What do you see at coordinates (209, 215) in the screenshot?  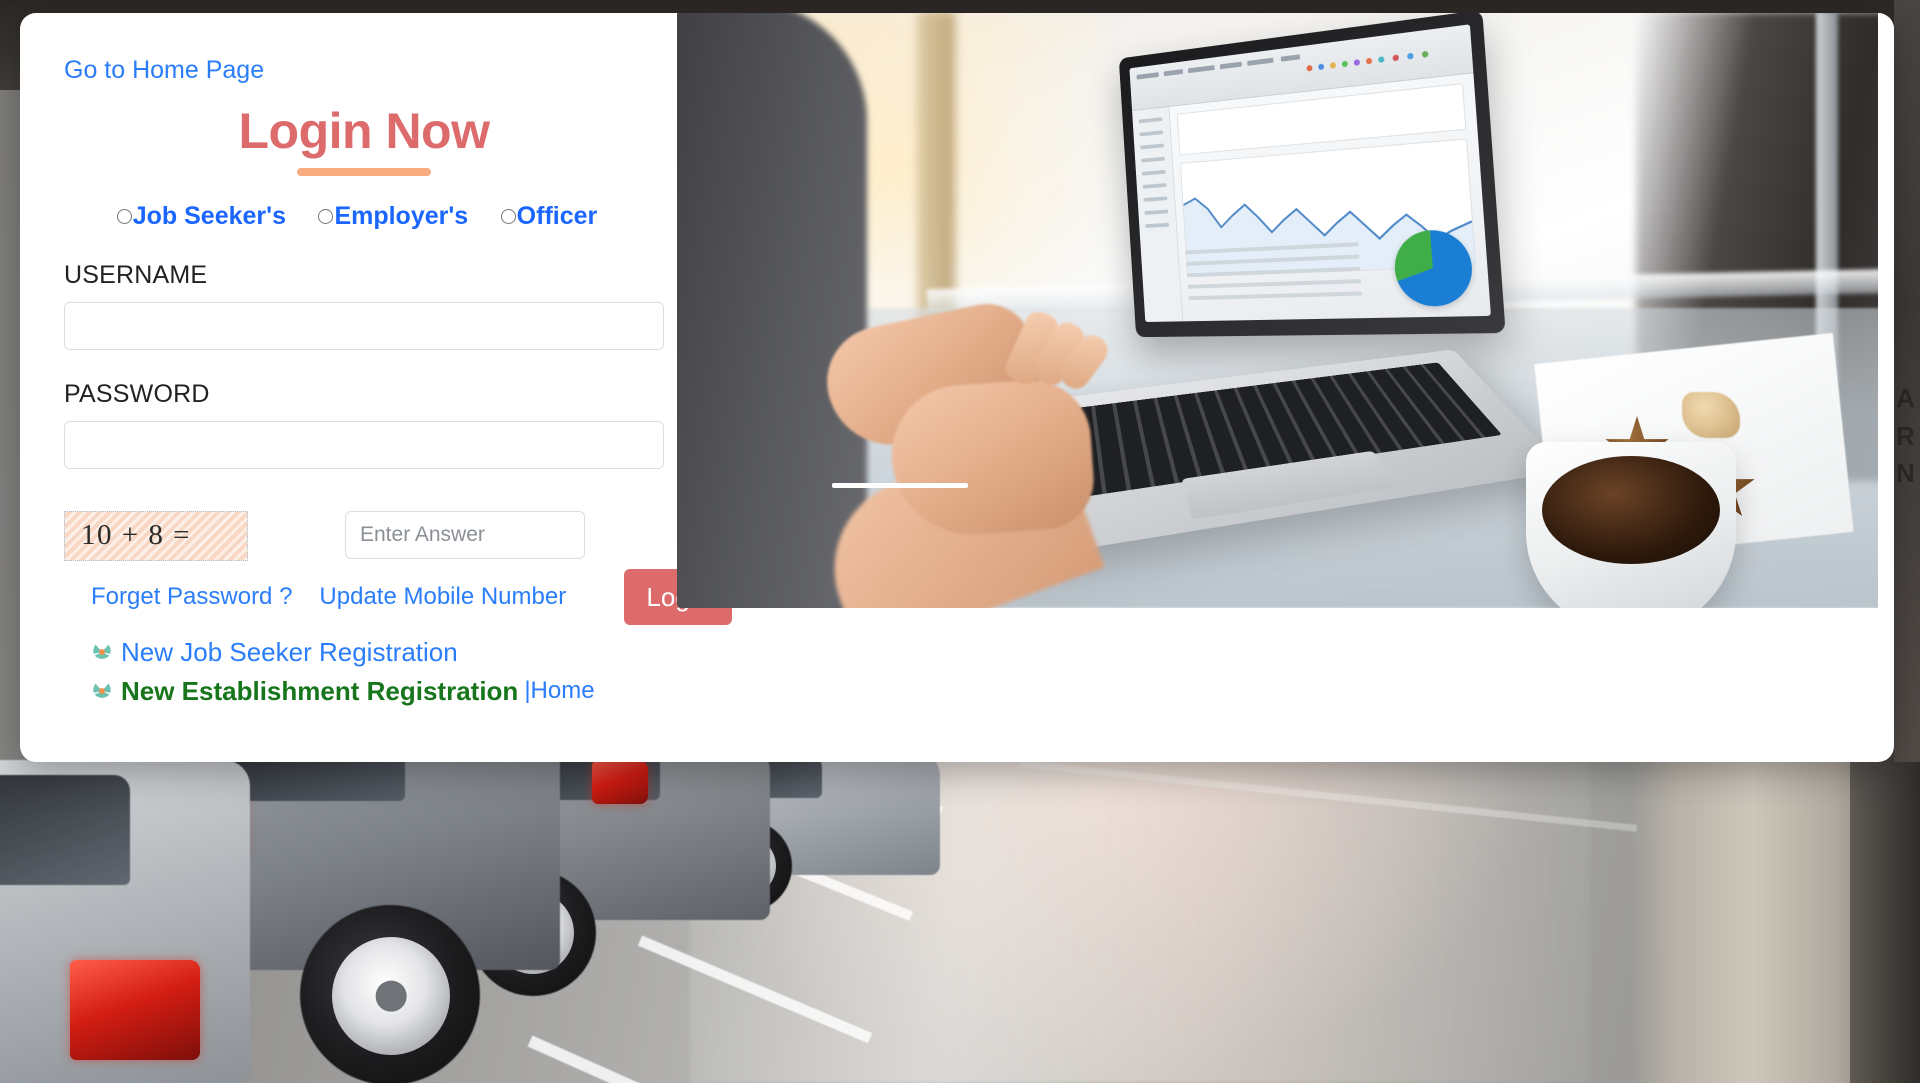 I see `role-label-job-seeker: Job Seeker's` at bounding box center [209, 215].